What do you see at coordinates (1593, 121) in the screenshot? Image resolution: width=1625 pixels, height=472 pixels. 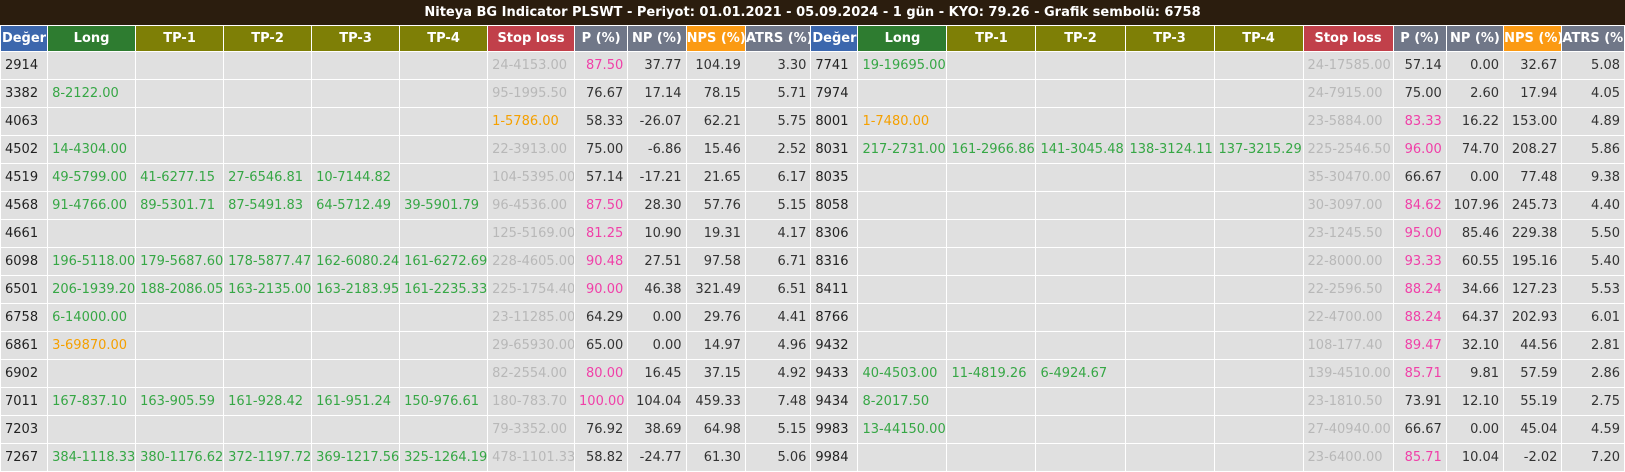 I see `cell-atrs: 4.89` at bounding box center [1593, 121].